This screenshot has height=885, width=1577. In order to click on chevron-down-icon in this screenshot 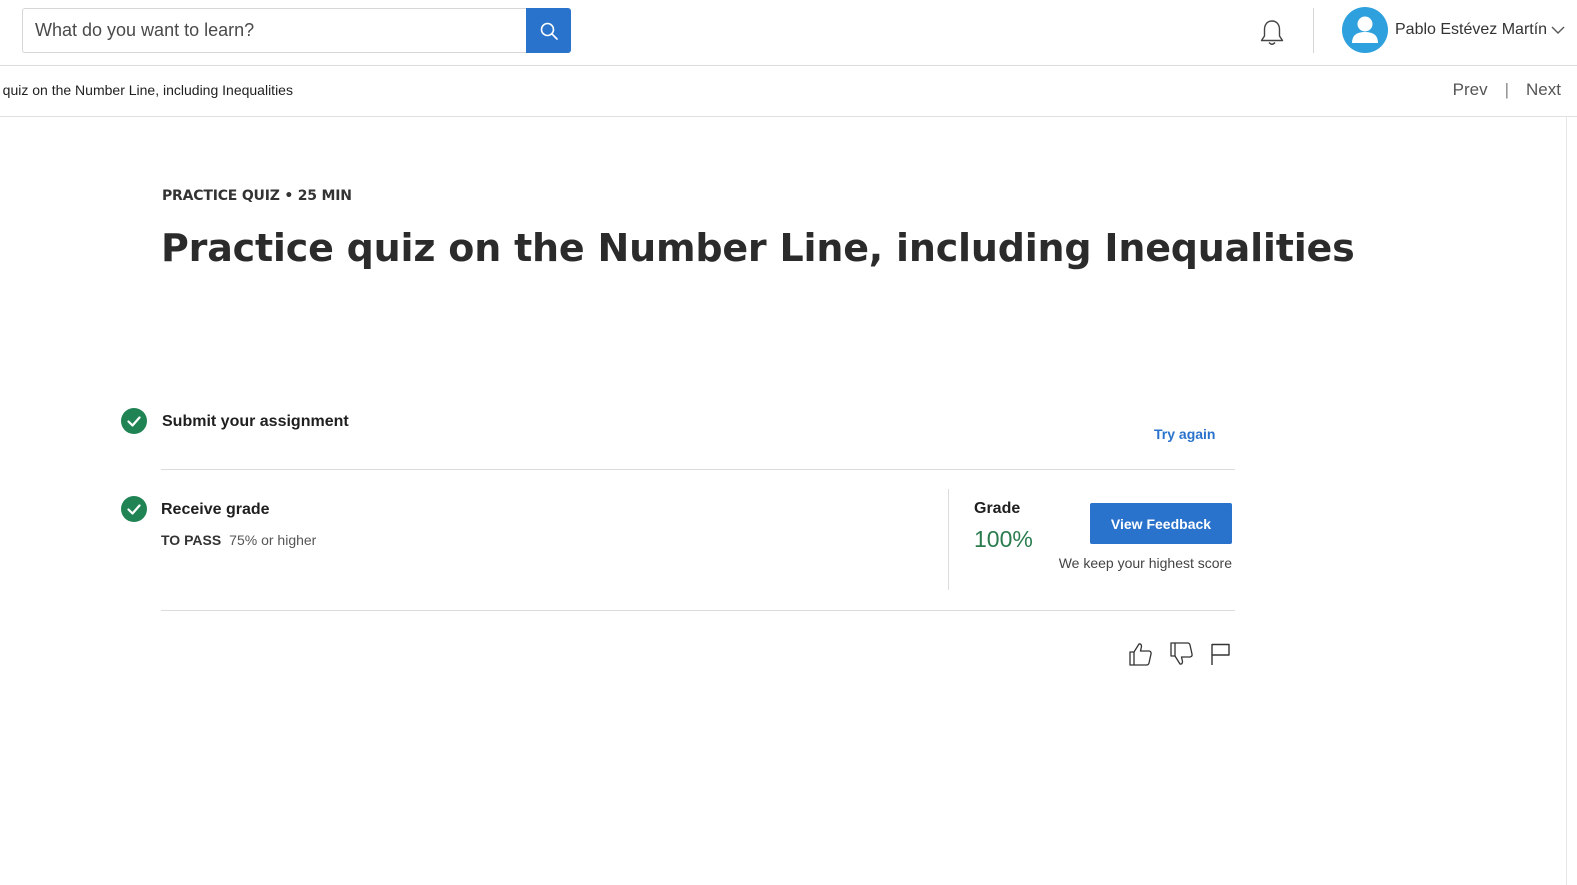, I will do `click(1558, 30)`.